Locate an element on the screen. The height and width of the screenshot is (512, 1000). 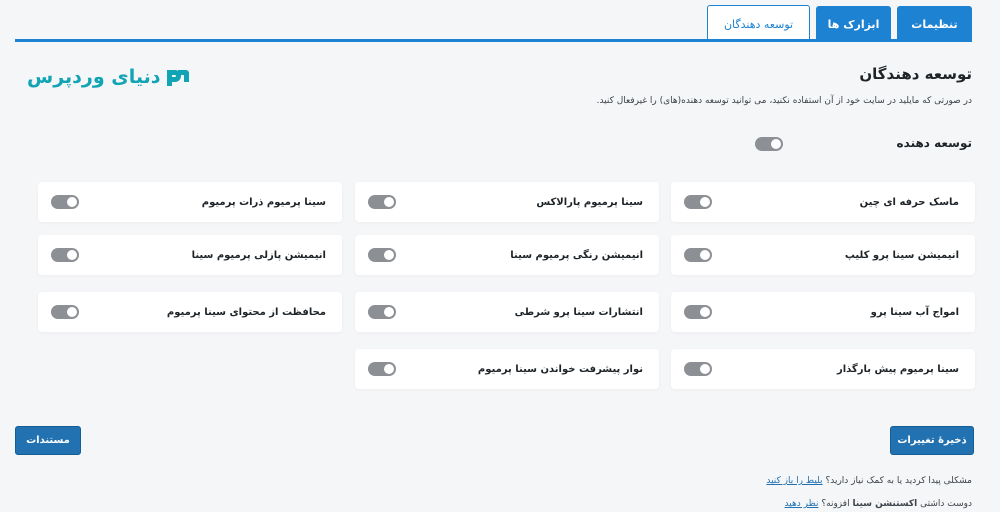
extension-label: سینا پرمیوم پیش بارگذار is located at coordinates (897, 369).